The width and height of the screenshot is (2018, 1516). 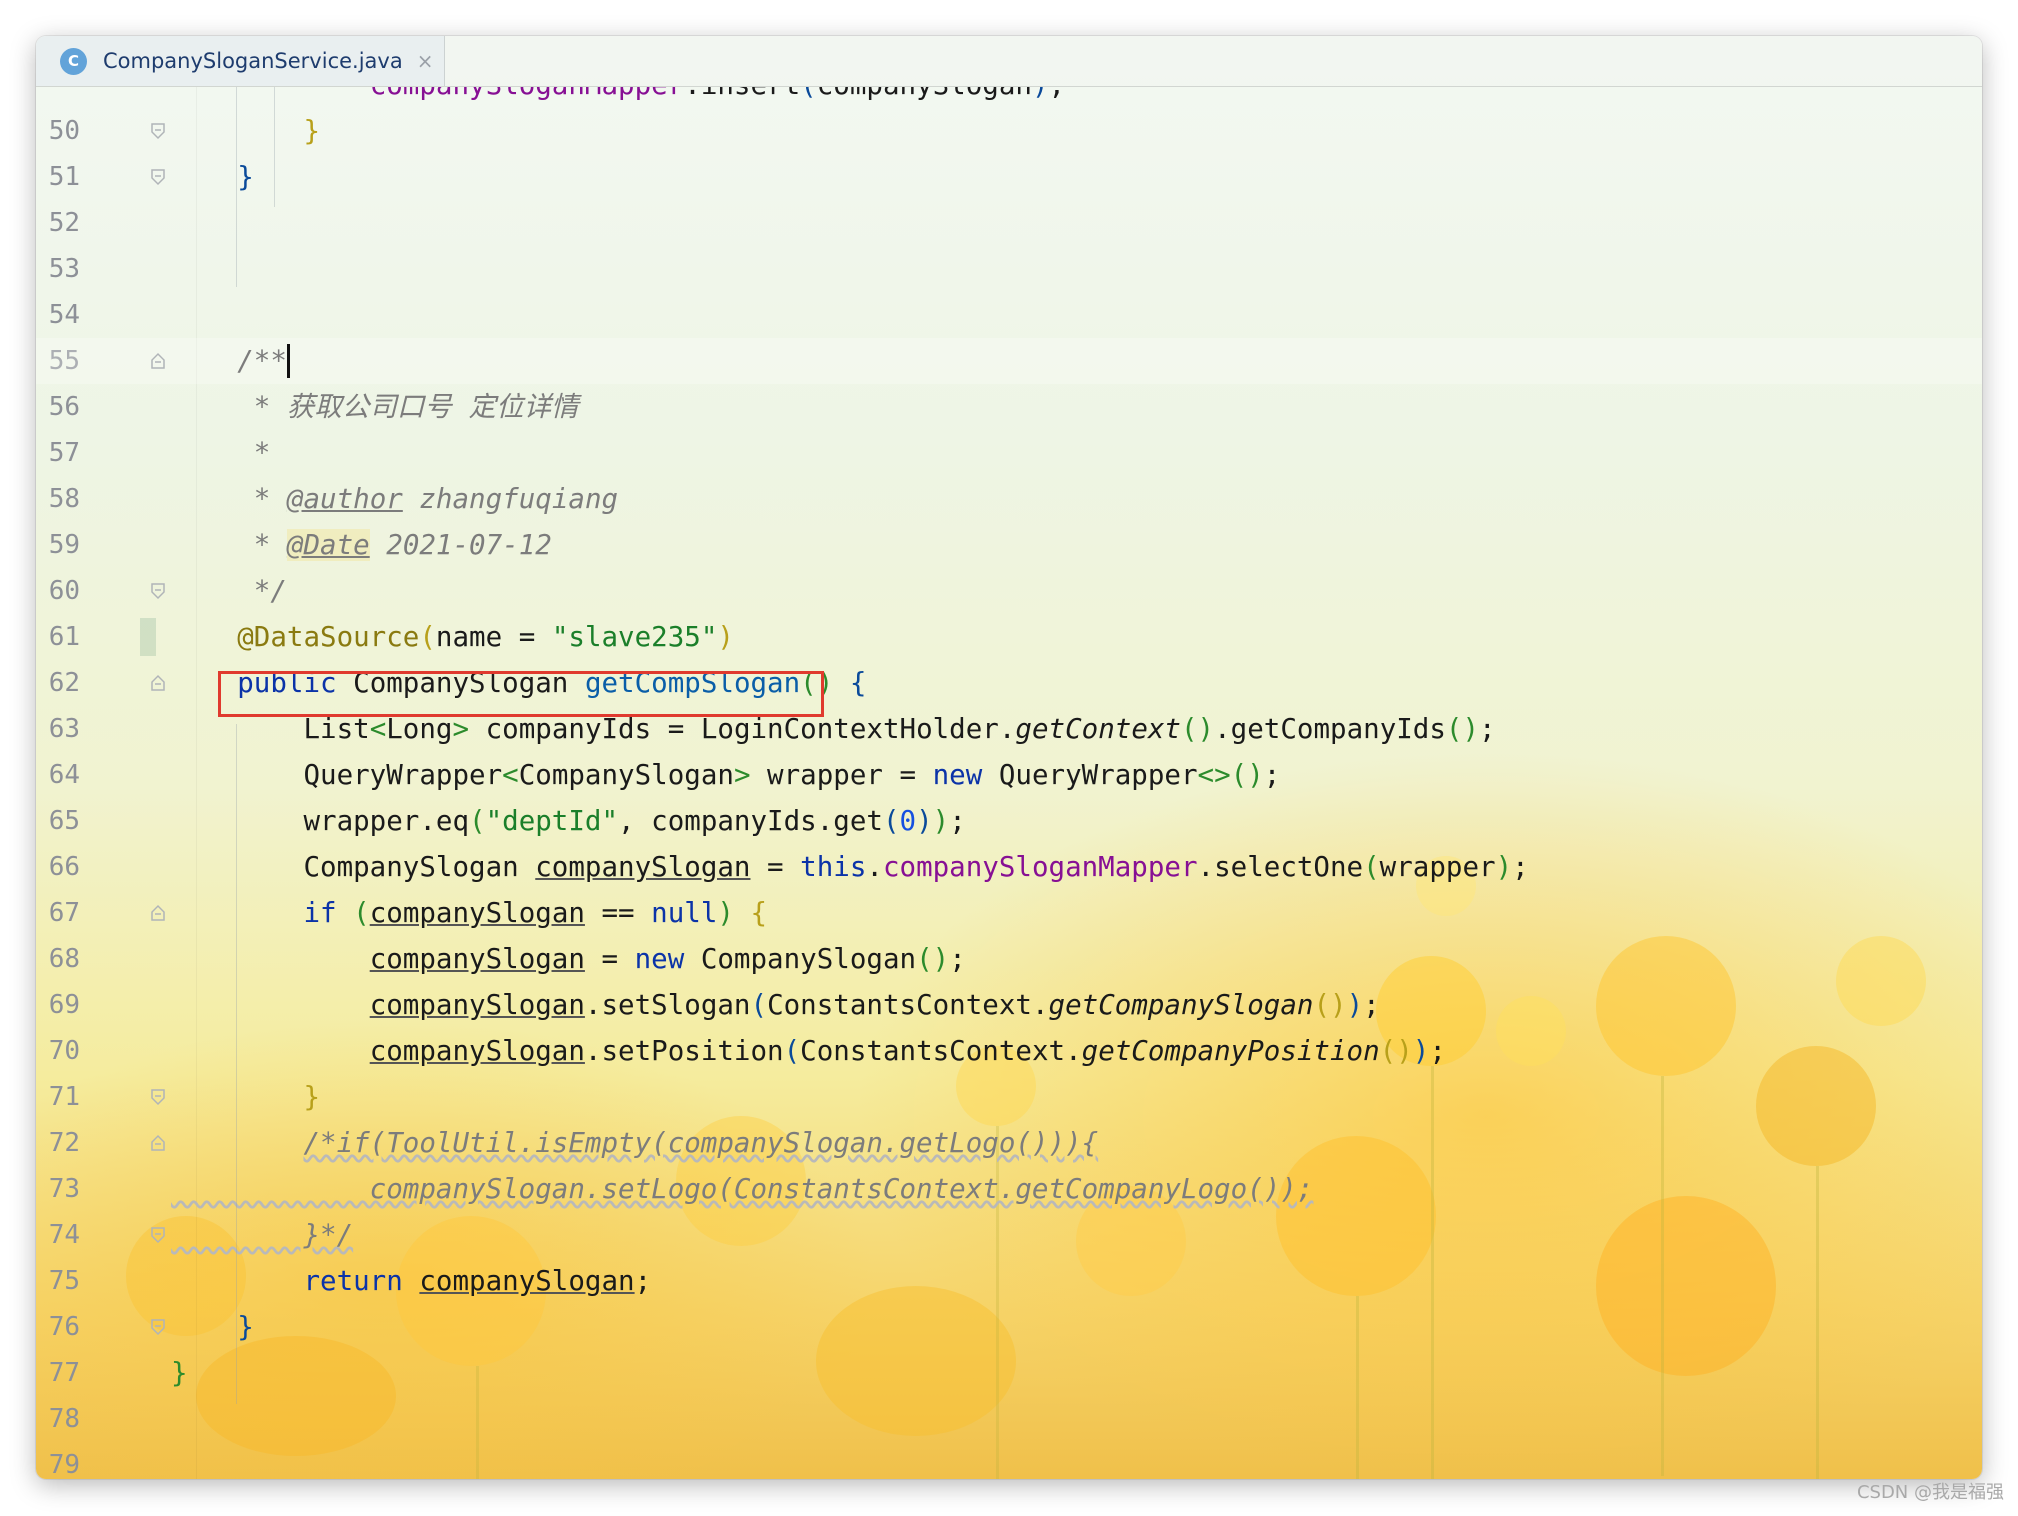 What do you see at coordinates (1009, 978) in the screenshot?
I see `code-line: 69 companySlogan = new CompanySlogan();` at bounding box center [1009, 978].